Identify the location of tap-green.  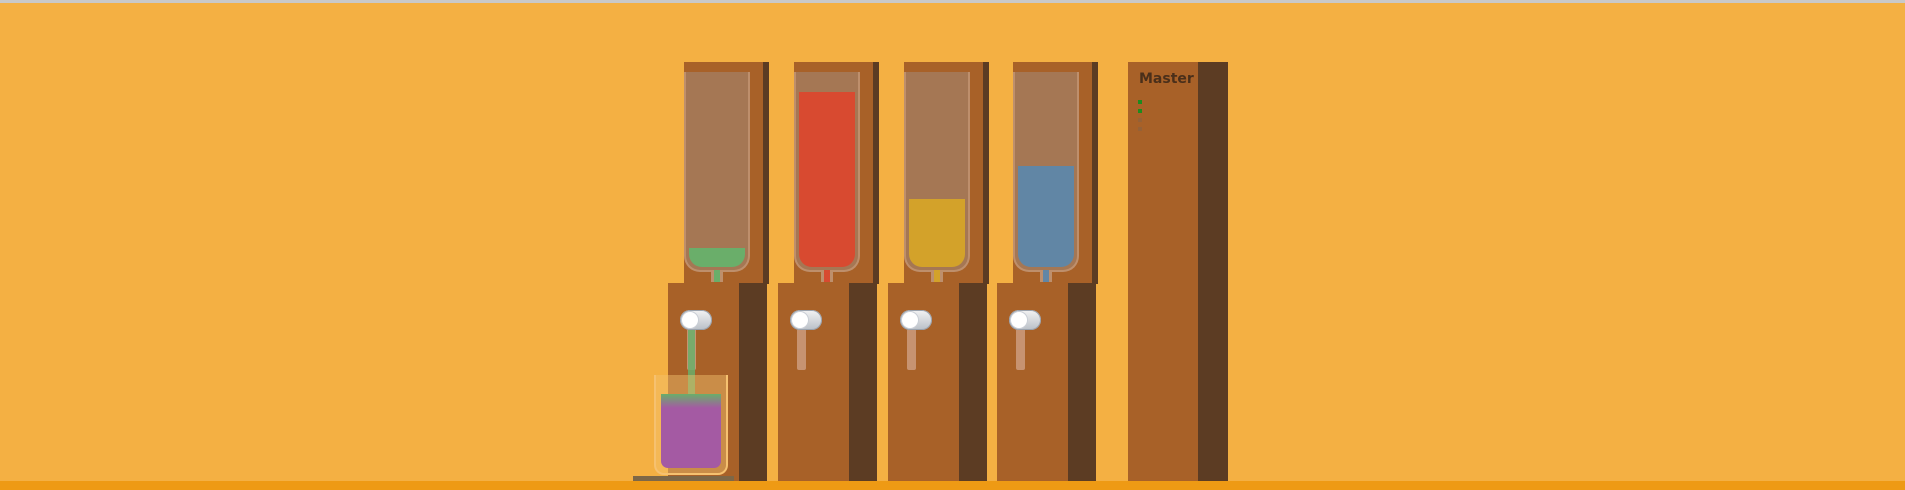
(696, 320).